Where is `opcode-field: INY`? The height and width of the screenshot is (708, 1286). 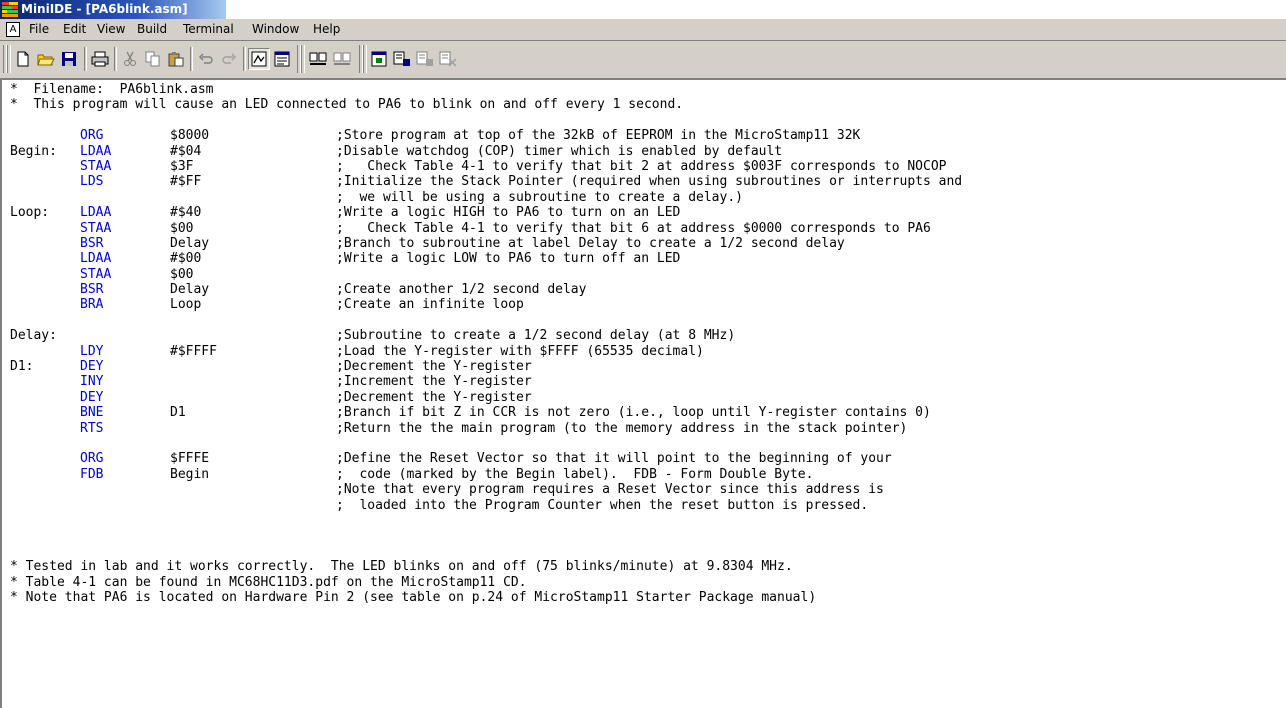
opcode-field: INY is located at coordinates (92, 382).